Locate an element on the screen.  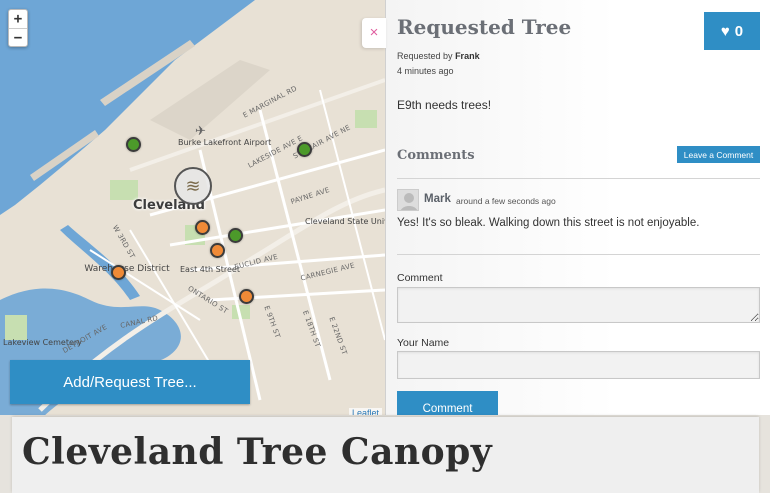
airport-label: Burke Lakefront Airport is located at coordinates (225, 142).